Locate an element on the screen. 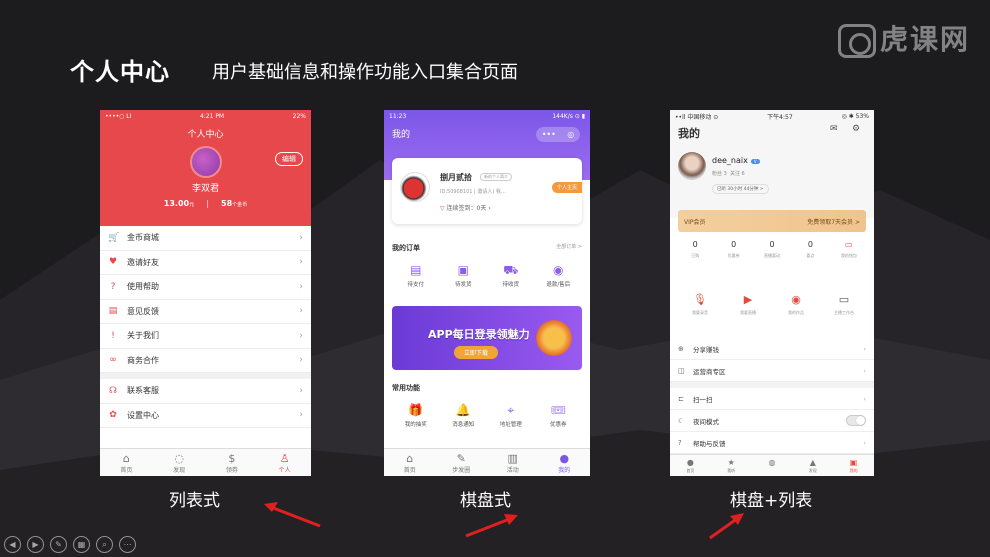  tab-wallet: $ 领券 is located at coordinates (232, 462).